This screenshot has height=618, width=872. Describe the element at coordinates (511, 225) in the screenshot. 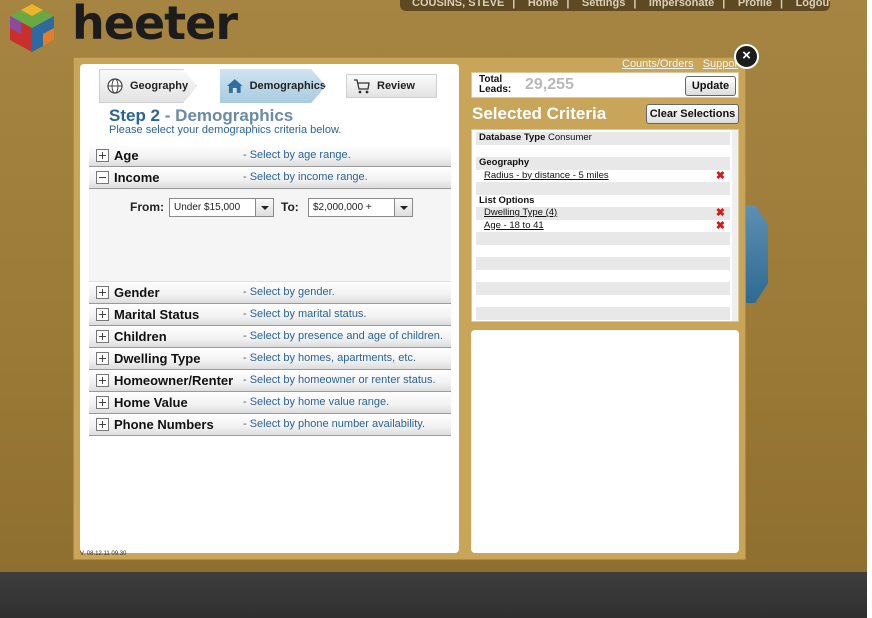

I see `selected-item-label: Age - 18 to 41` at that location.